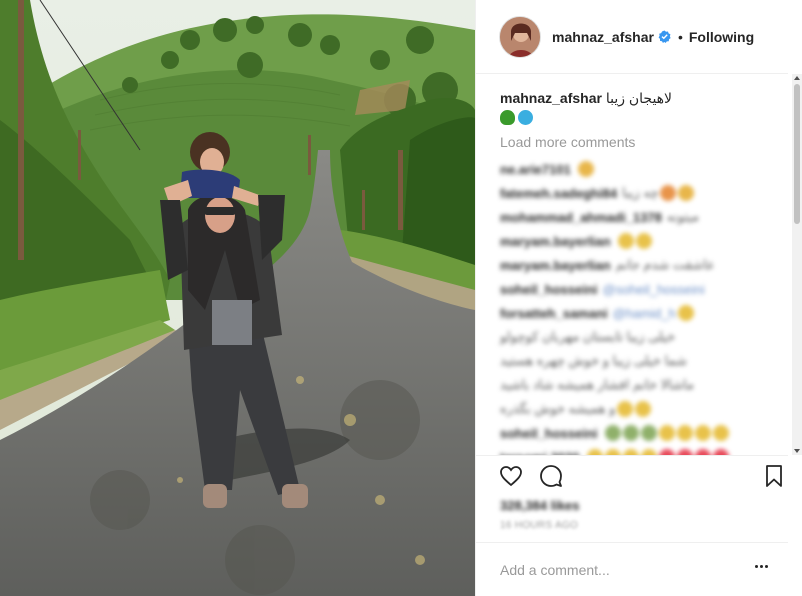 This screenshot has height=596, width=802. What do you see at coordinates (593, 360) in the screenshot?
I see `comment-text: شما خیلی زیبا و خوش چهره هستید` at bounding box center [593, 360].